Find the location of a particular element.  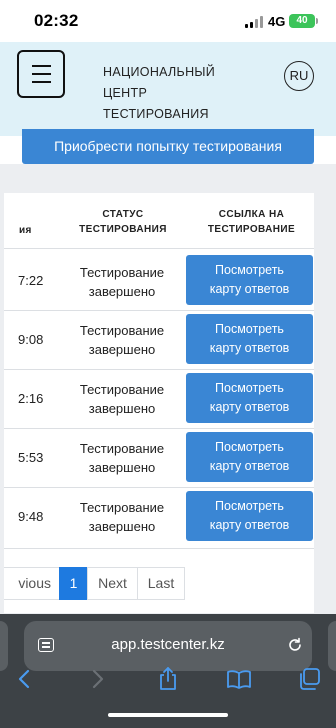

back-icon is located at coordinates (25, 679).